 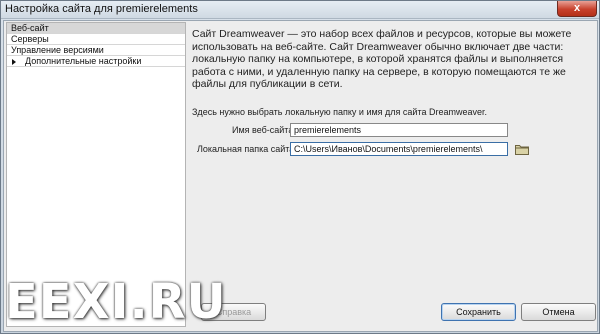 I want to click on sidebar-item-label: Дополнительные настройки, so click(x=83, y=61).